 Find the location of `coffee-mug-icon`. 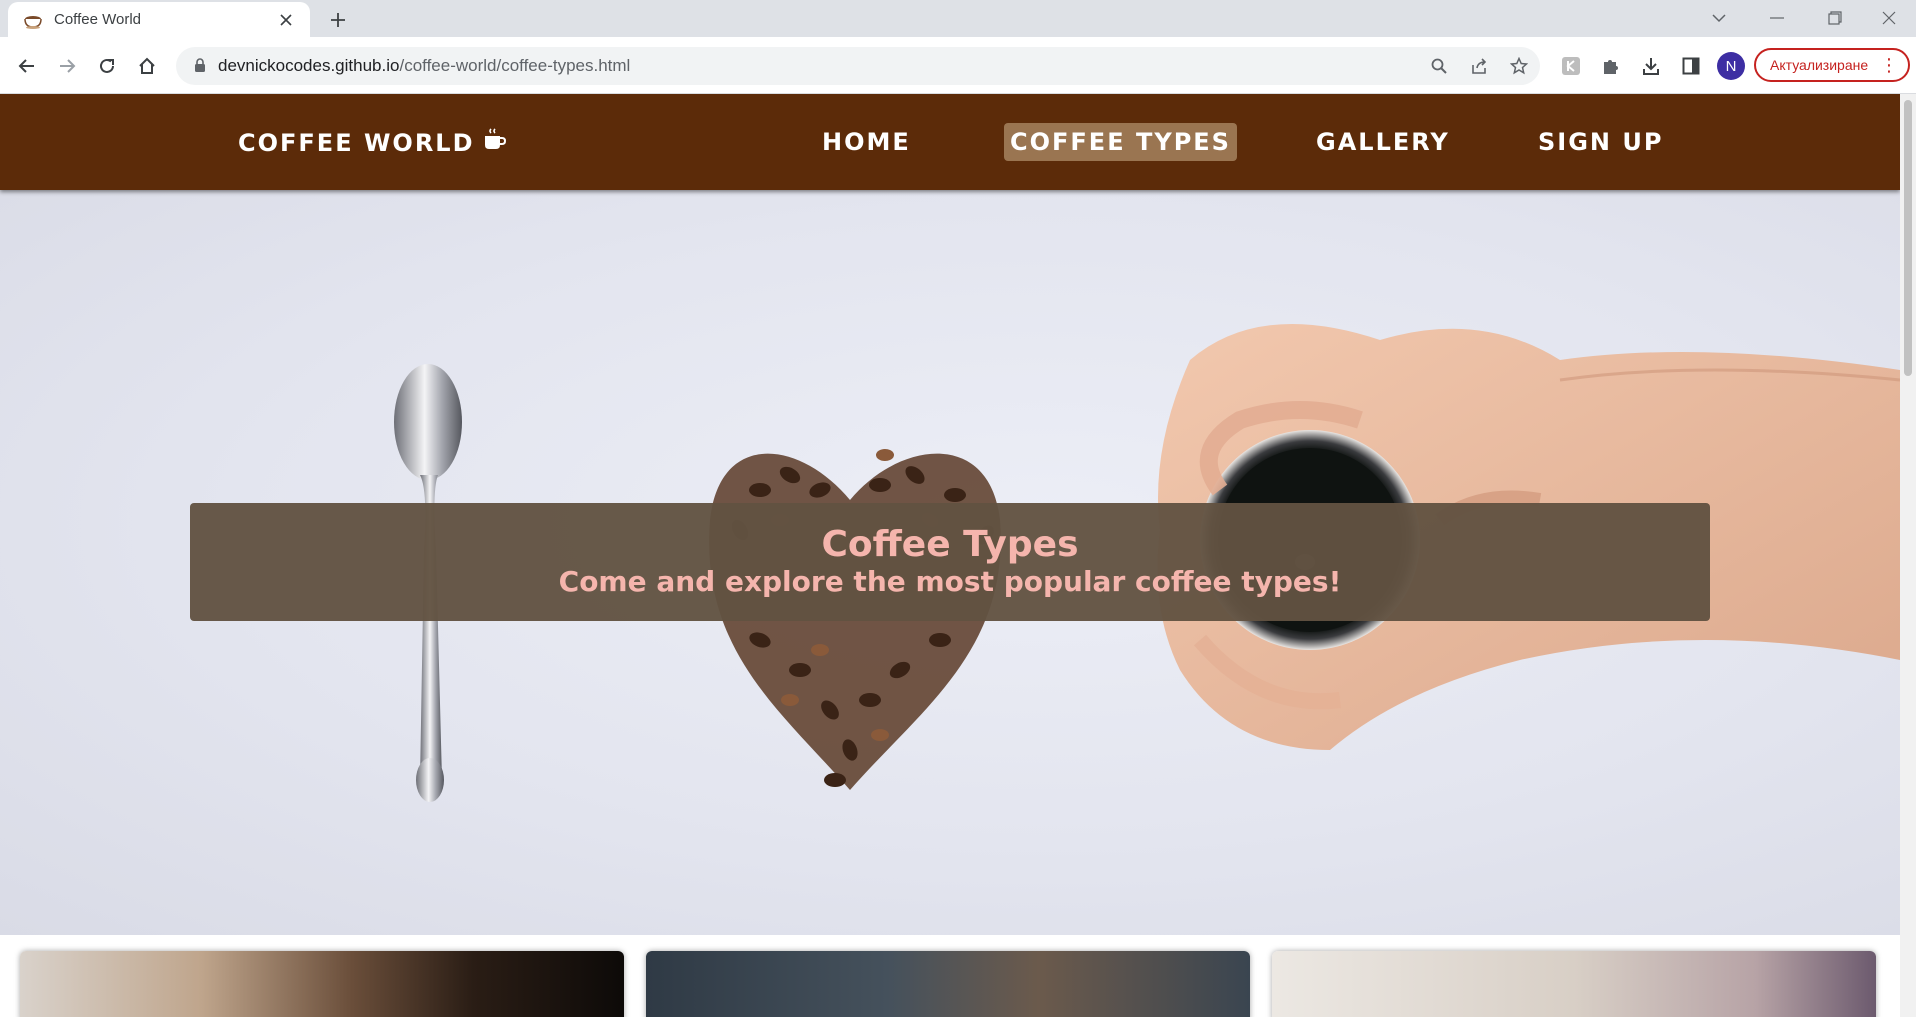

coffee-mug-icon is located at coordinates (495, 143).